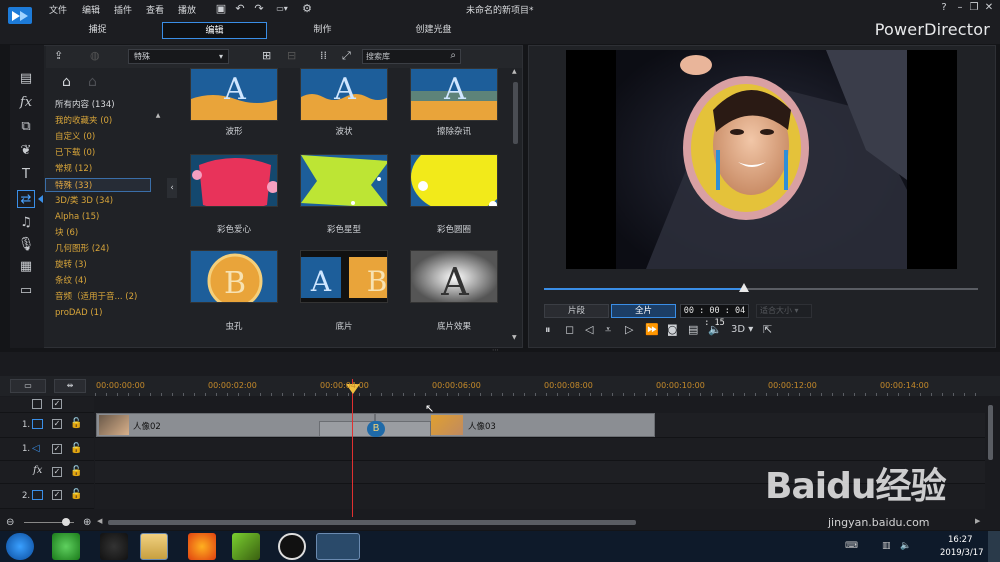 Image resolution: width=1000 pixels, height=562 pixels. Describe the element at coordinates (292, 546) in the screenshot. I see `taskbar-record-icon` at that location.